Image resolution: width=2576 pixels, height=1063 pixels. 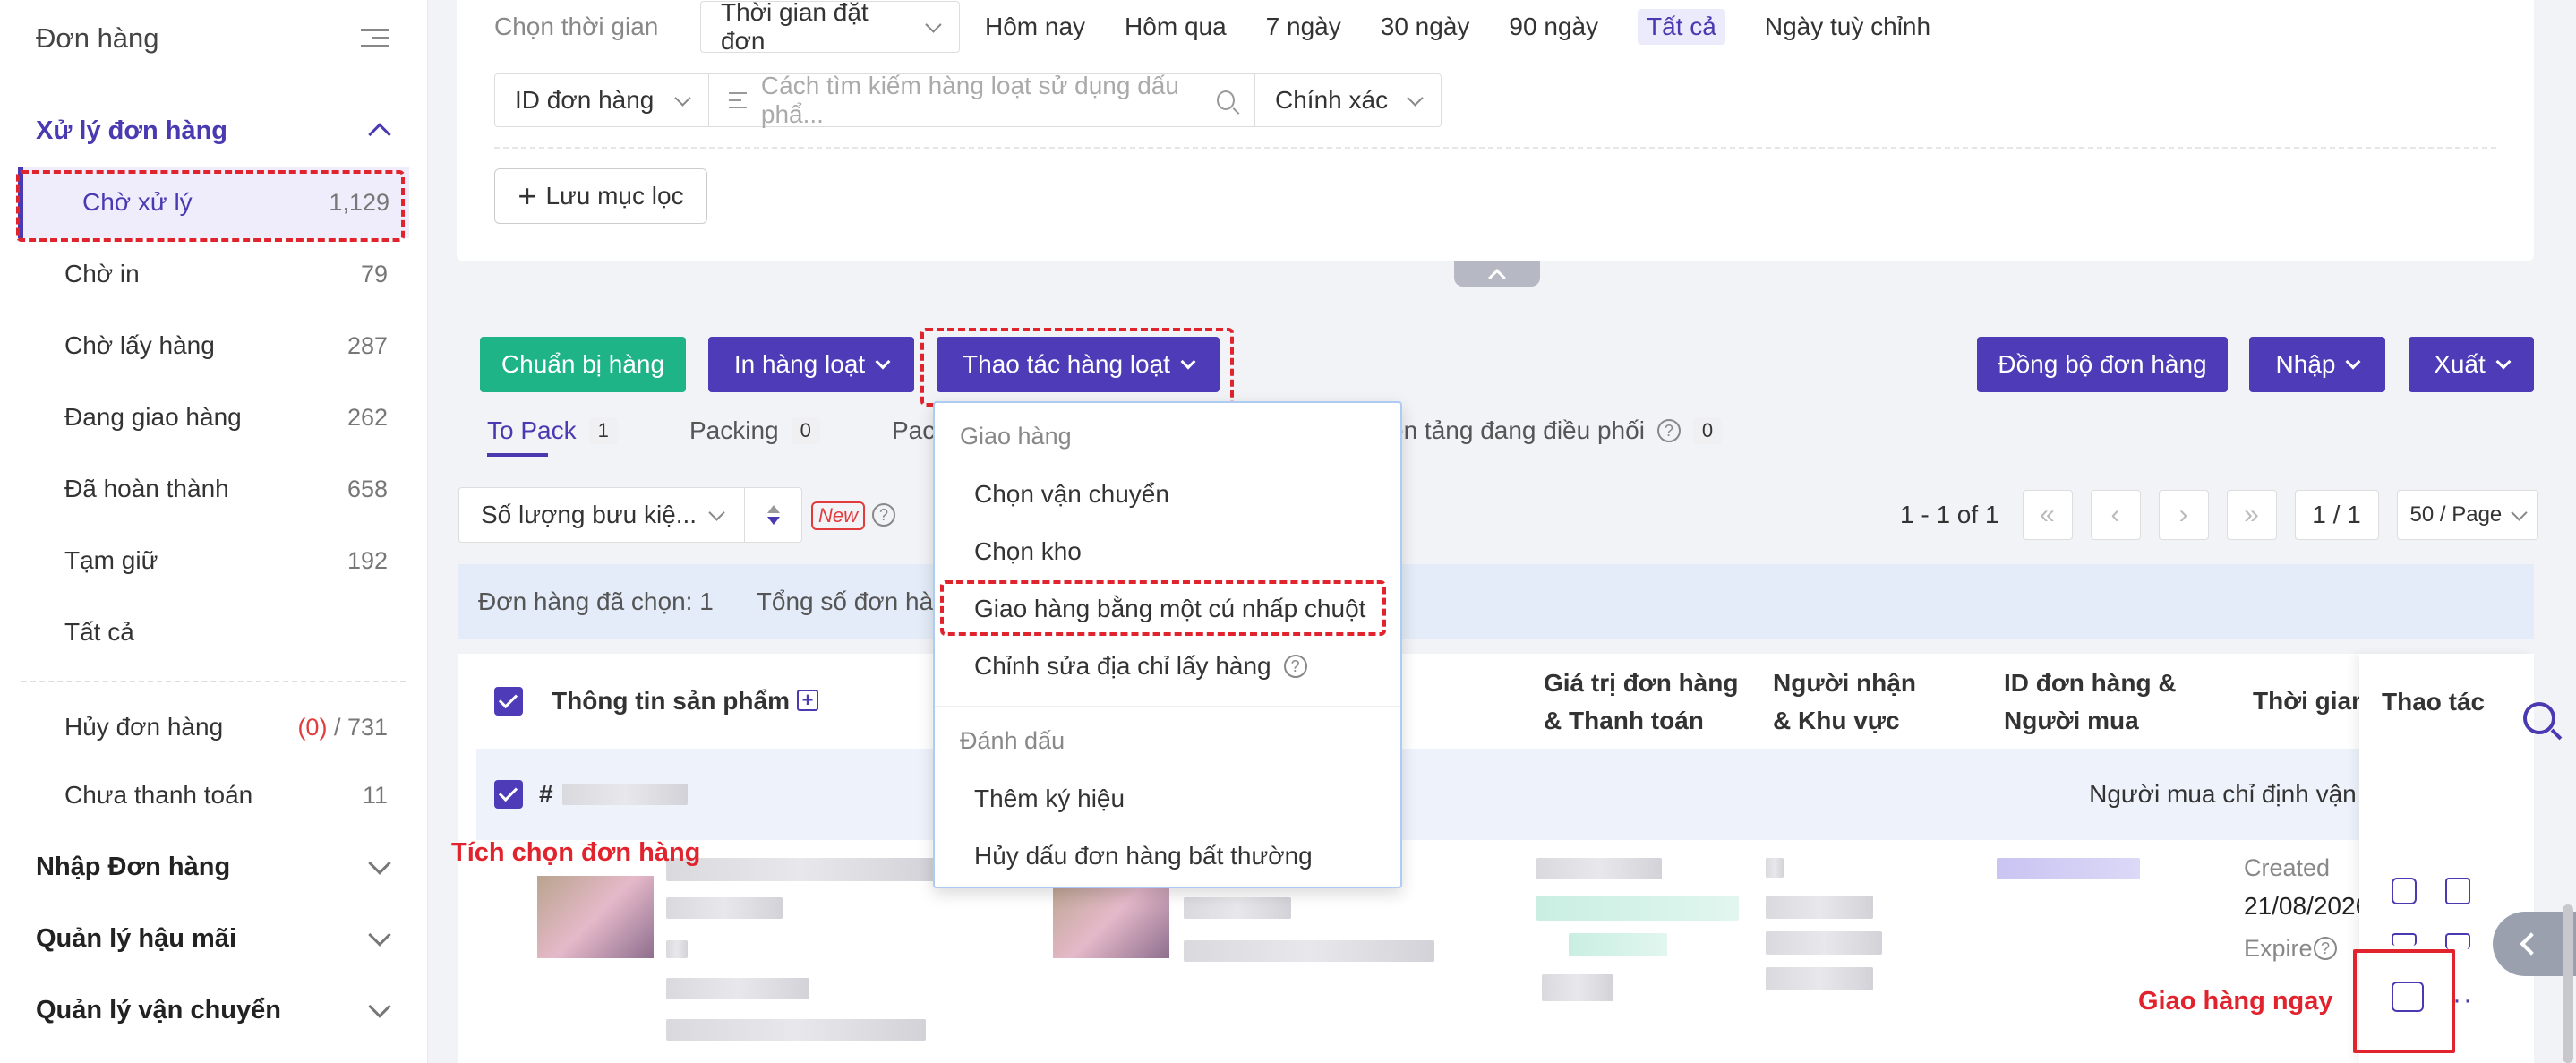 What do you see at coordinates (1682, 27) in the screenshot?
I see `quick-date-all: Tất cả` at bounding box center [1682, 27].